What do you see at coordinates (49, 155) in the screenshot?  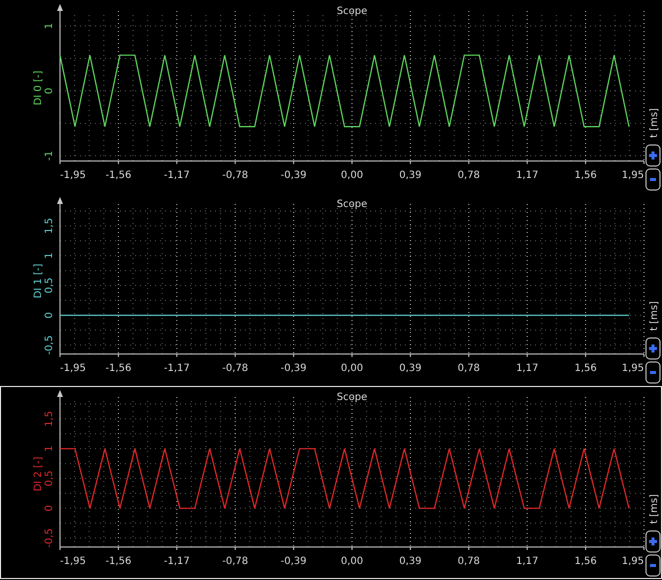 I see `y-tick-label: -1` at bounding box center [49, 155].